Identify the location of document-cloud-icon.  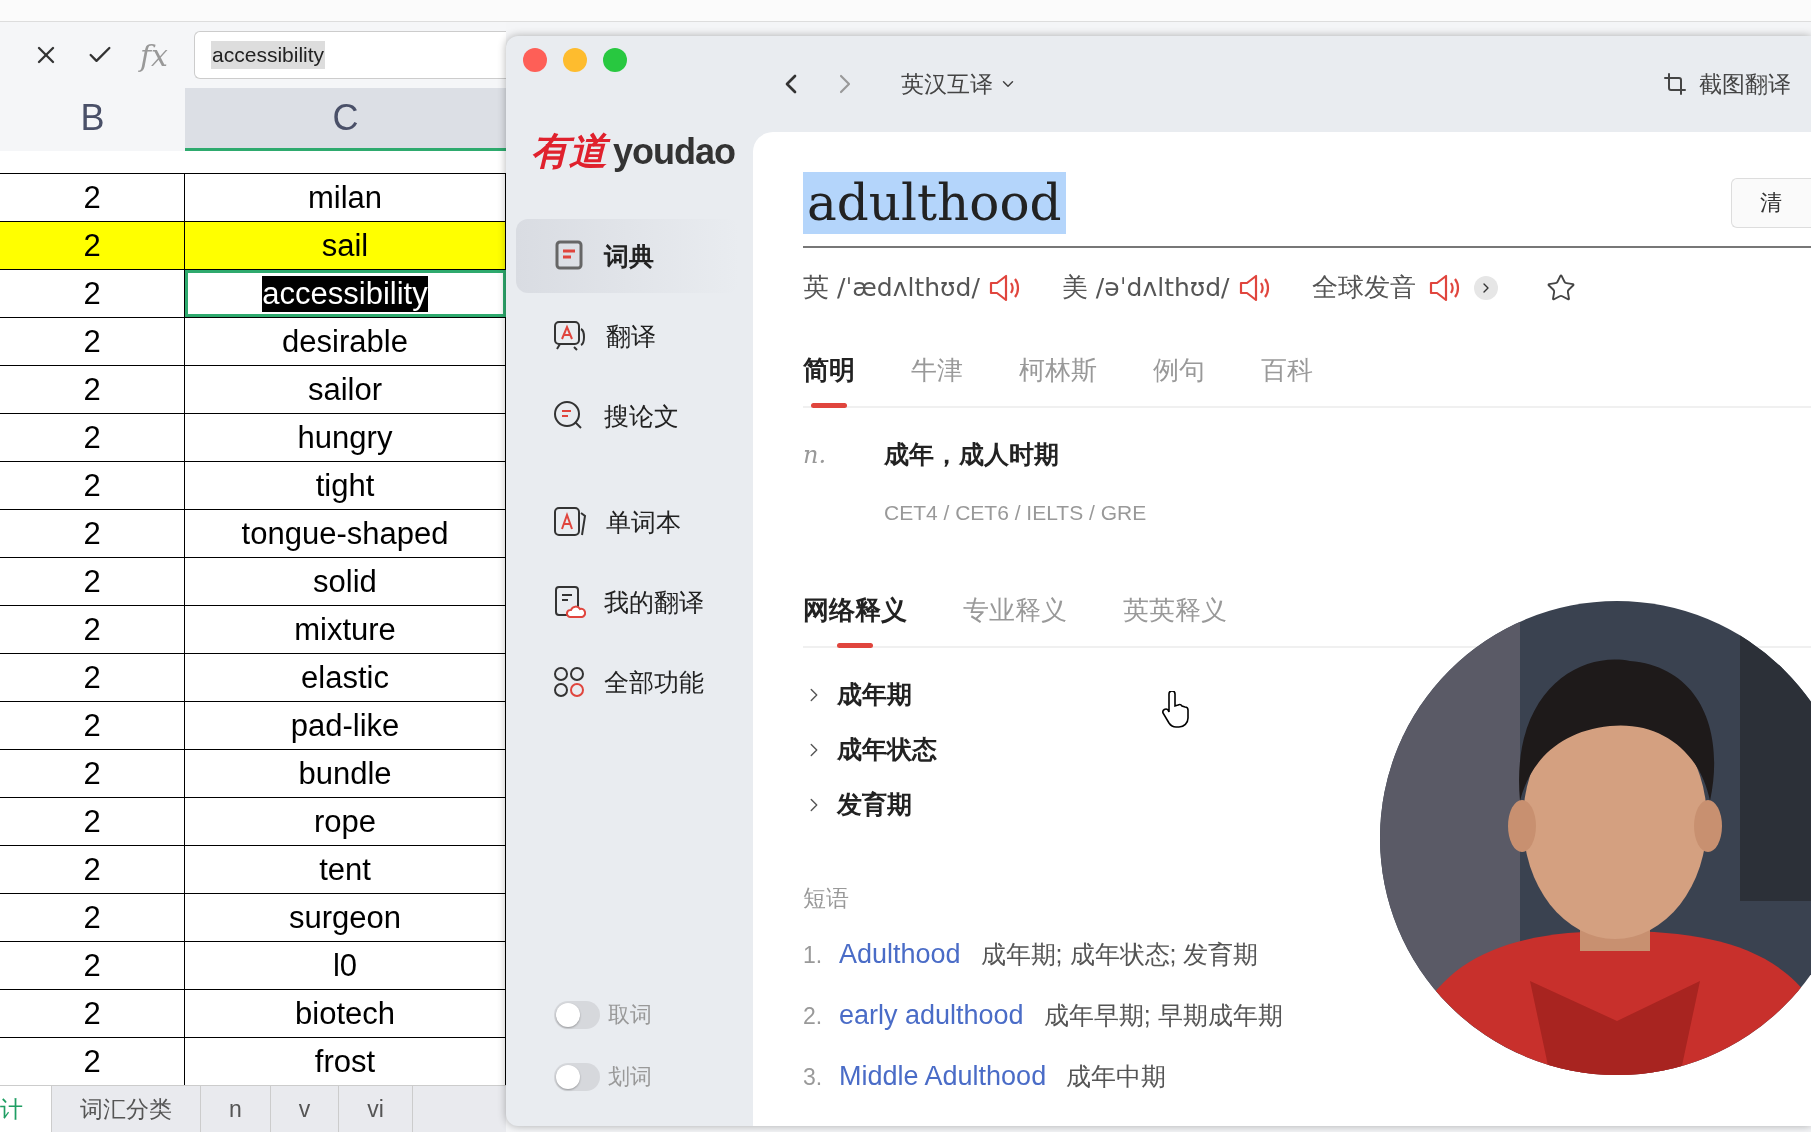
(569, 602).